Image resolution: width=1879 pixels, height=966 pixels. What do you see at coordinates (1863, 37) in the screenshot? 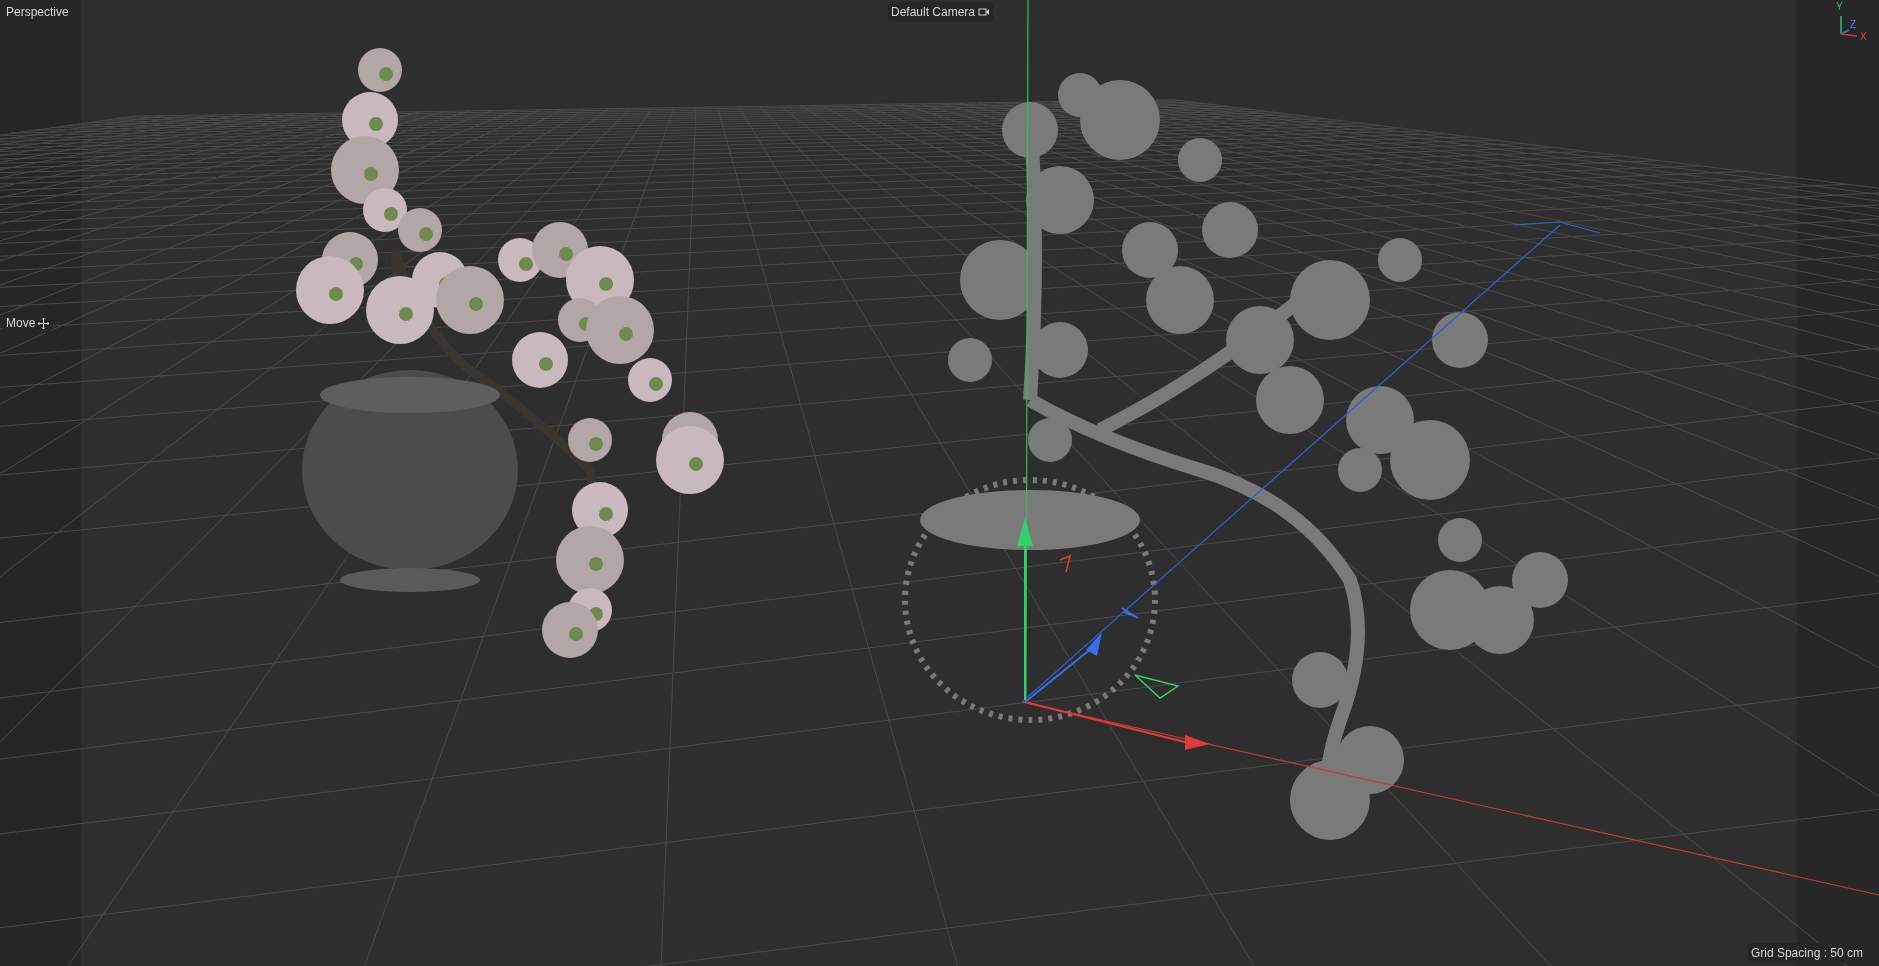
I see `x-axis-label: X` at bounding box center [1863, 37].